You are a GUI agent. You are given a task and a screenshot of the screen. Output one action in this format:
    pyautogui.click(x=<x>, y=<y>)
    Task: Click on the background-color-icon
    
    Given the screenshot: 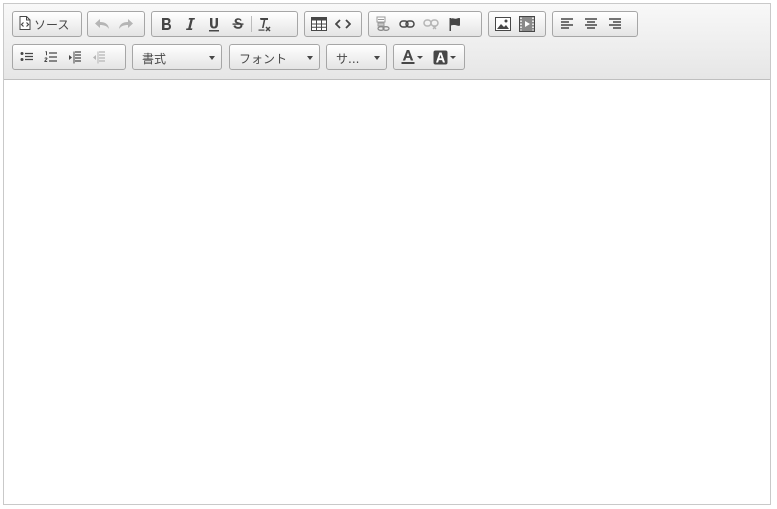 What is the action you would take?
    pyautogui.click(x=440, y=57)
    